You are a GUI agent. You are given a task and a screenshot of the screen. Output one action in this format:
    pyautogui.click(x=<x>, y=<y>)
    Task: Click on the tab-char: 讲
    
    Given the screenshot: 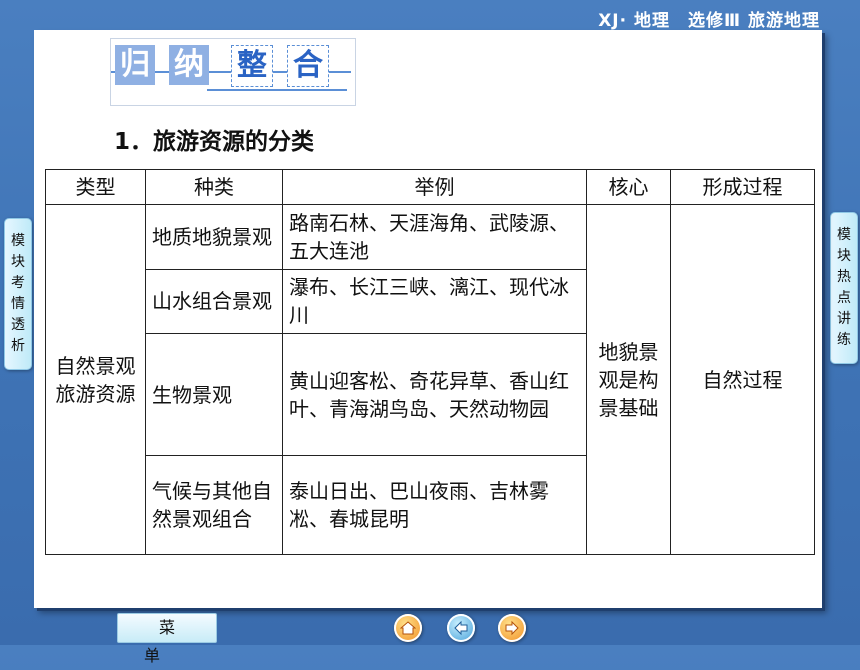 What is the action you would take?
    pyautogui.click(x=844, y=319)
    